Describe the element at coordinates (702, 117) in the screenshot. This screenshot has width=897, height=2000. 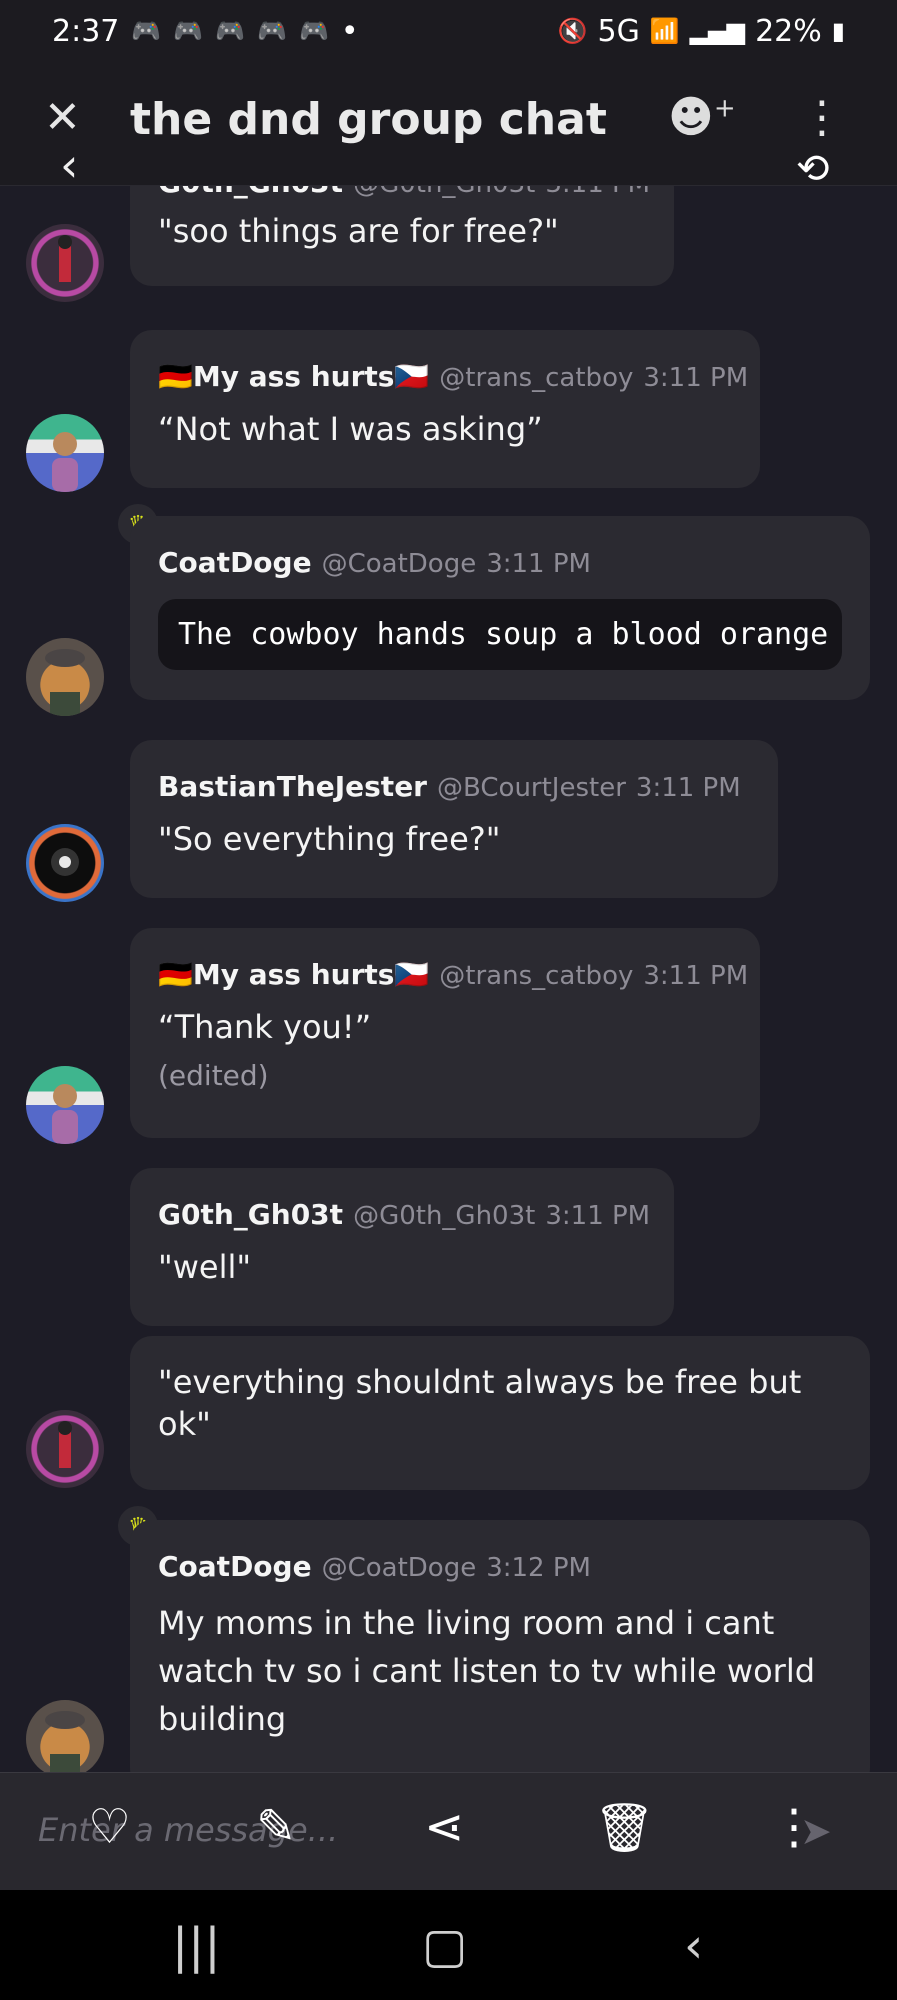
I see `add-emoji-icon: ☻+` at that location.